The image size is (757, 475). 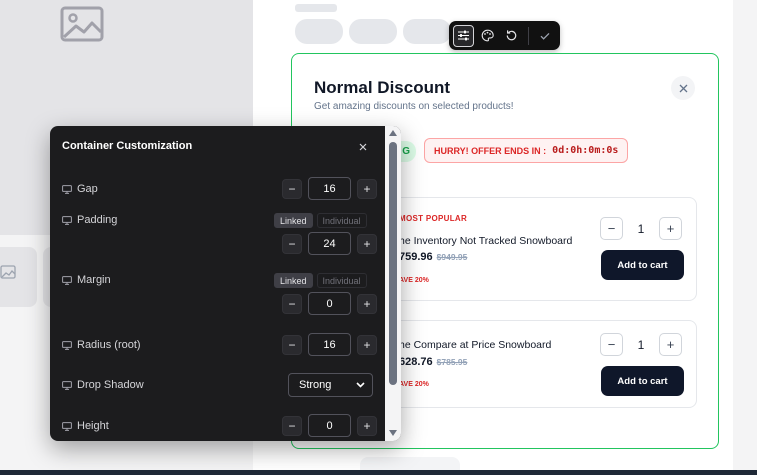 What do you see at coordinates (292, 243) in the screenshot?
I see `padding-decrease-button: −` at bounding box center [292, 243].